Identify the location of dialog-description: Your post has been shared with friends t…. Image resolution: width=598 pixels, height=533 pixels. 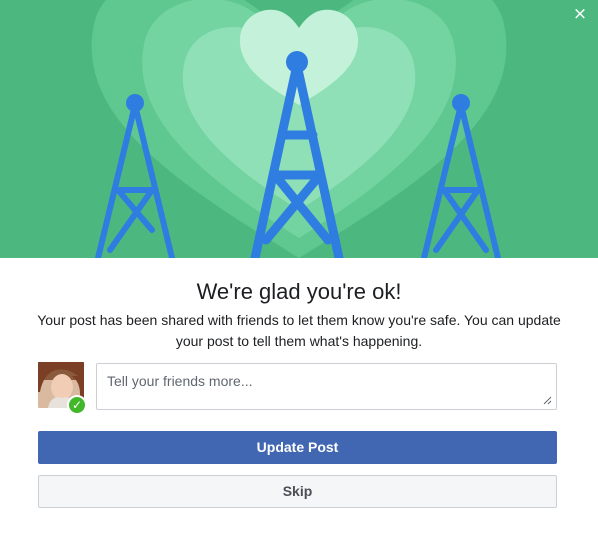
(299, 330).